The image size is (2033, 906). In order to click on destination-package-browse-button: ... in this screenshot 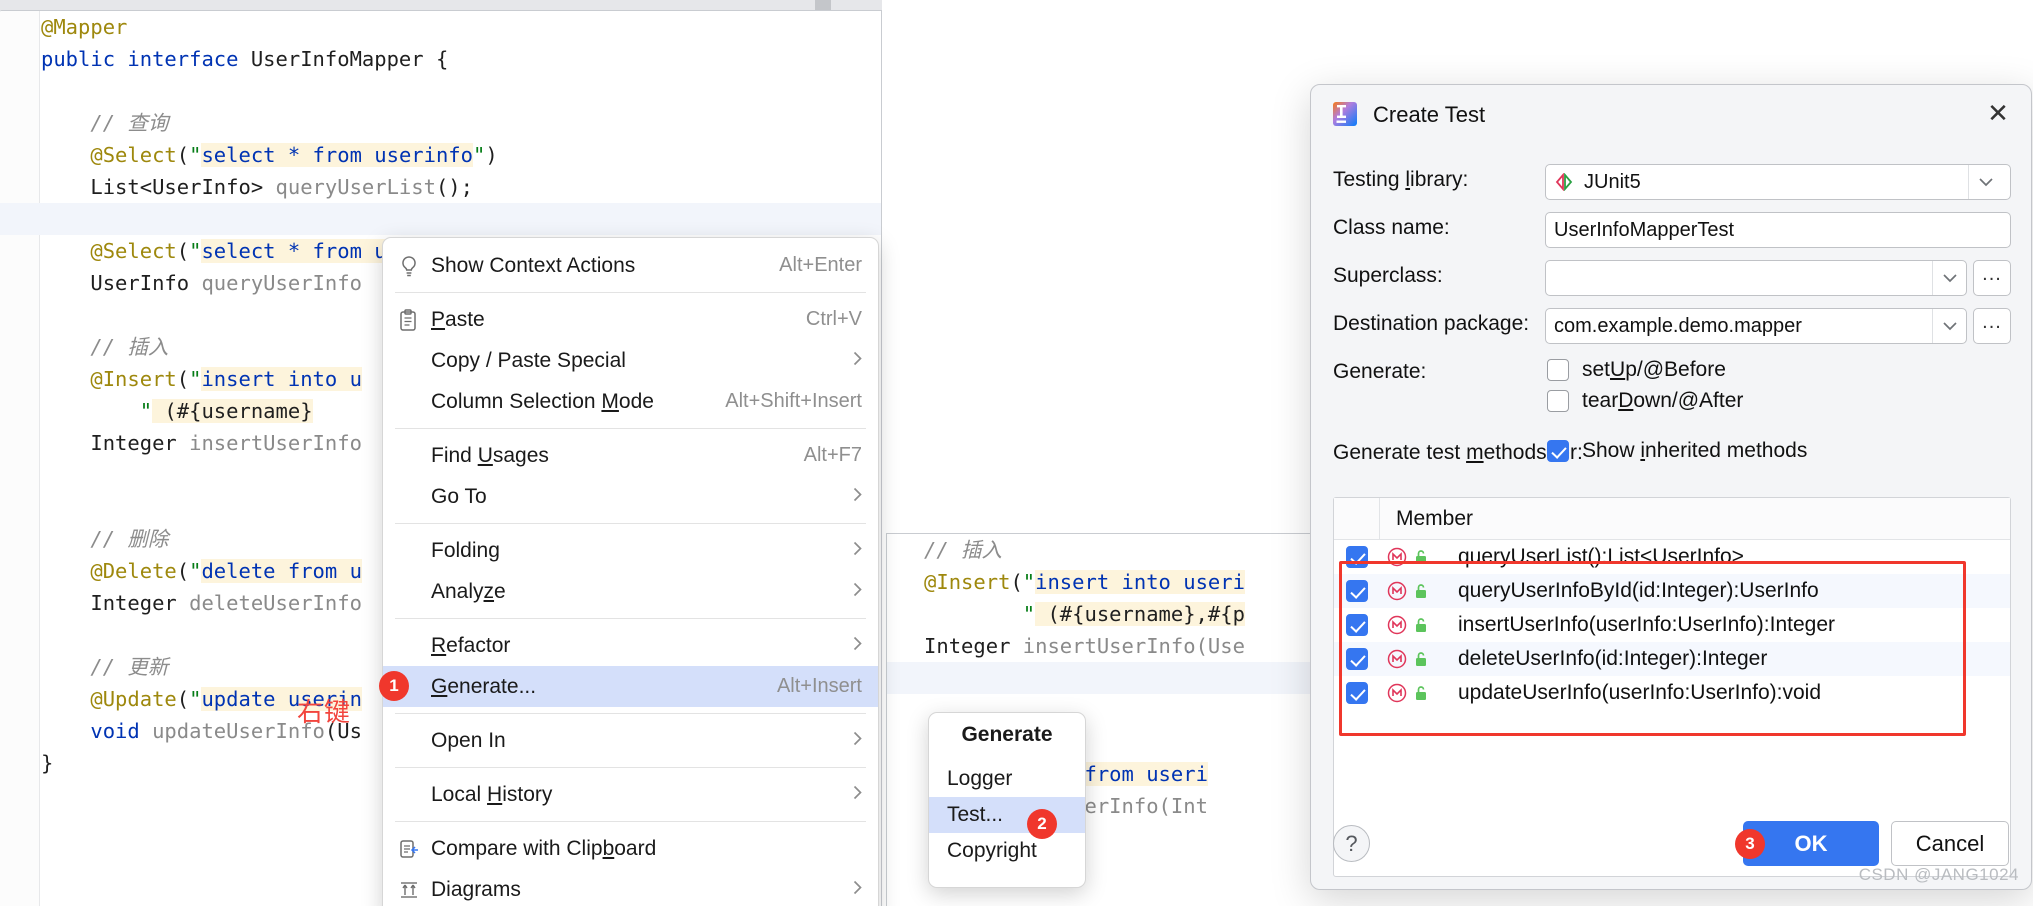, I will do `click(1992, 326)`.